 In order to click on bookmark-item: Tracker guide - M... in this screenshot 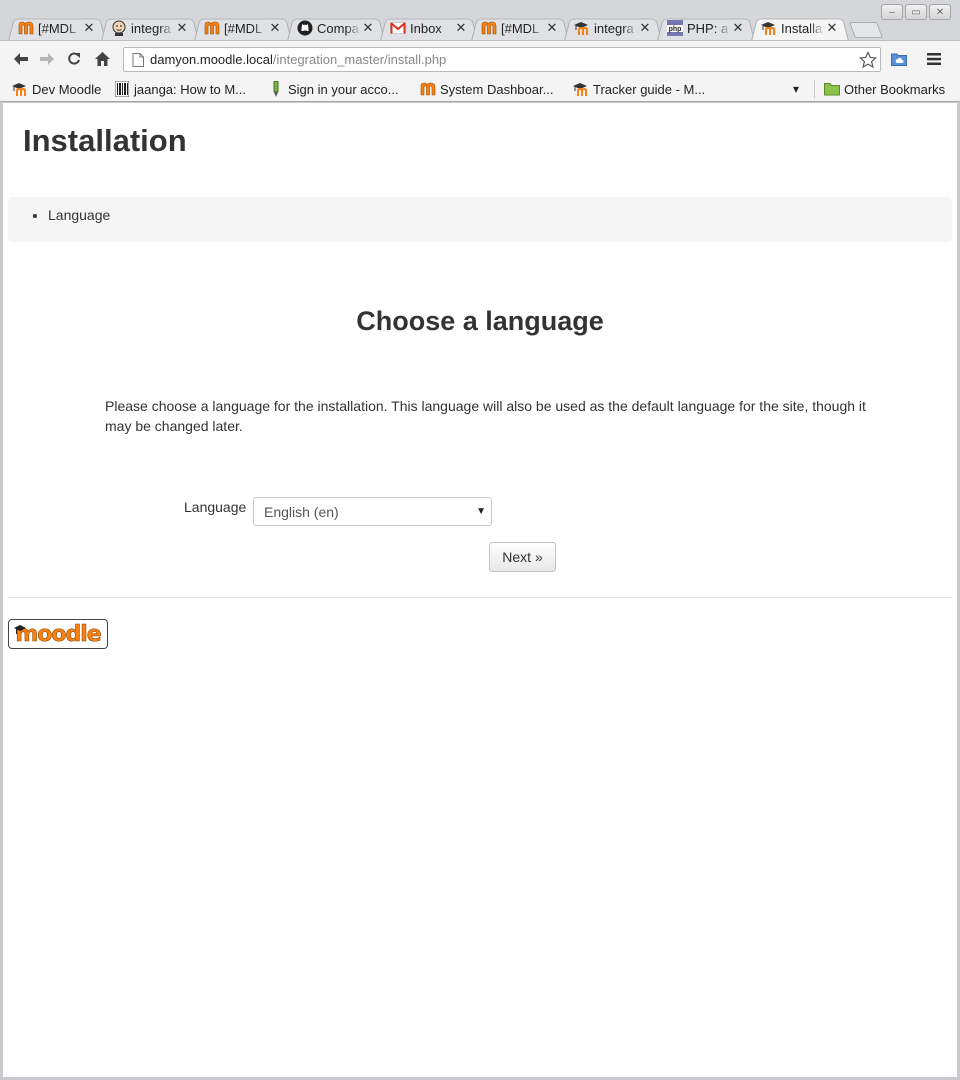, I will do `click(639, 89)`.